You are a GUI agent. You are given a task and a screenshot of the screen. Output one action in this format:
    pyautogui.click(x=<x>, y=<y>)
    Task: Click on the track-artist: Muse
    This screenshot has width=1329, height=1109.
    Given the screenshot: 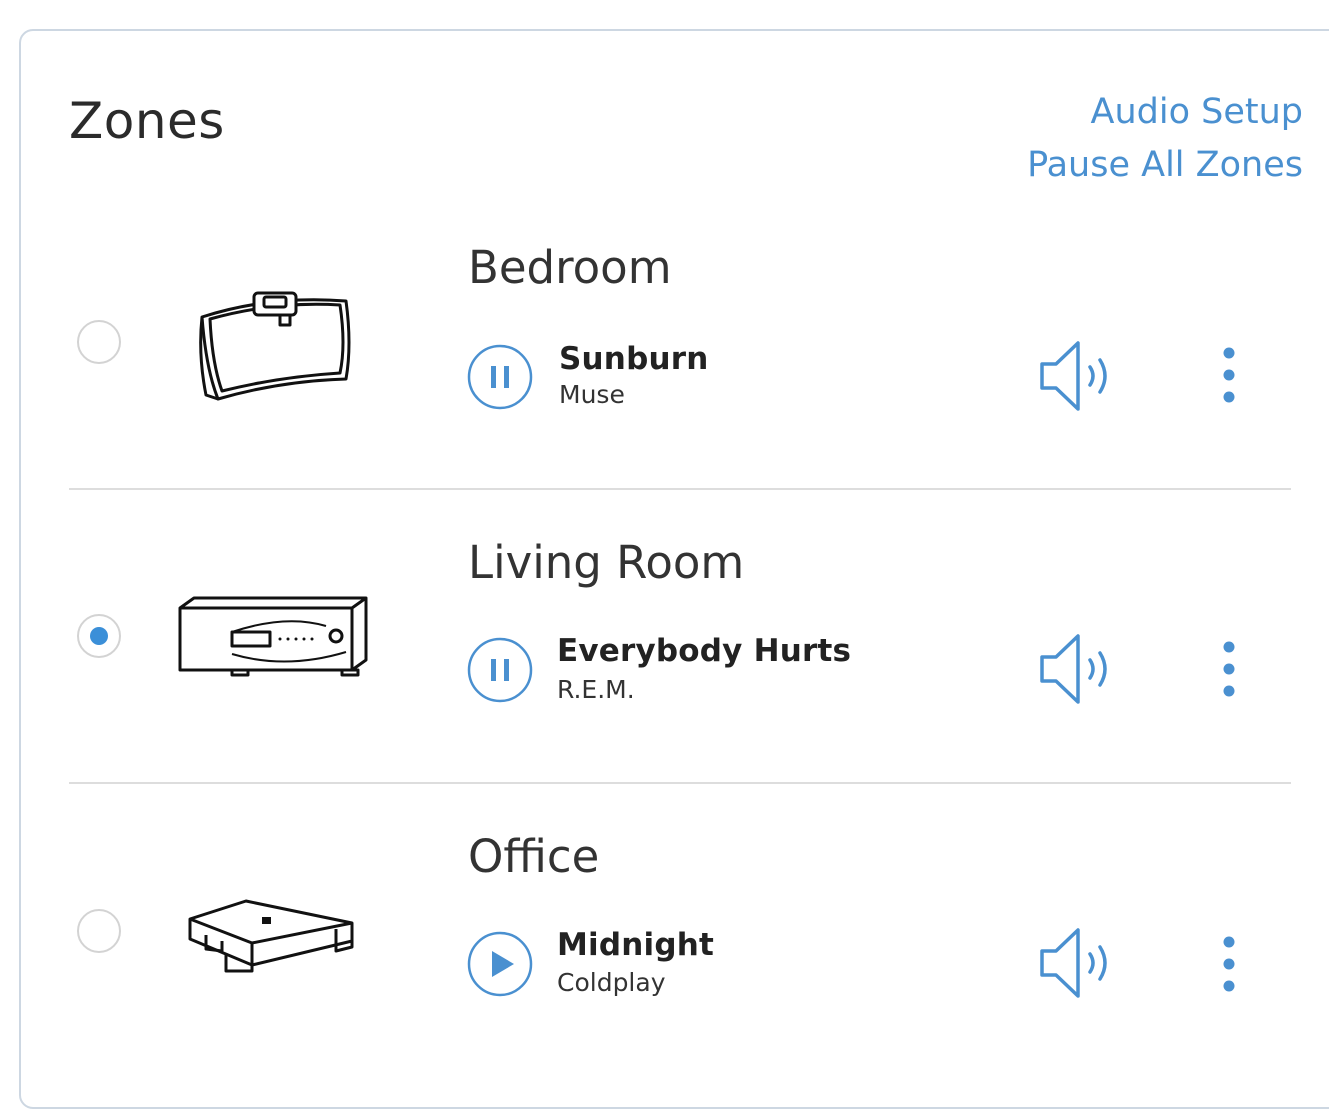 What is the action you would take?
    pyautogui.click(x=592, y=394)
    